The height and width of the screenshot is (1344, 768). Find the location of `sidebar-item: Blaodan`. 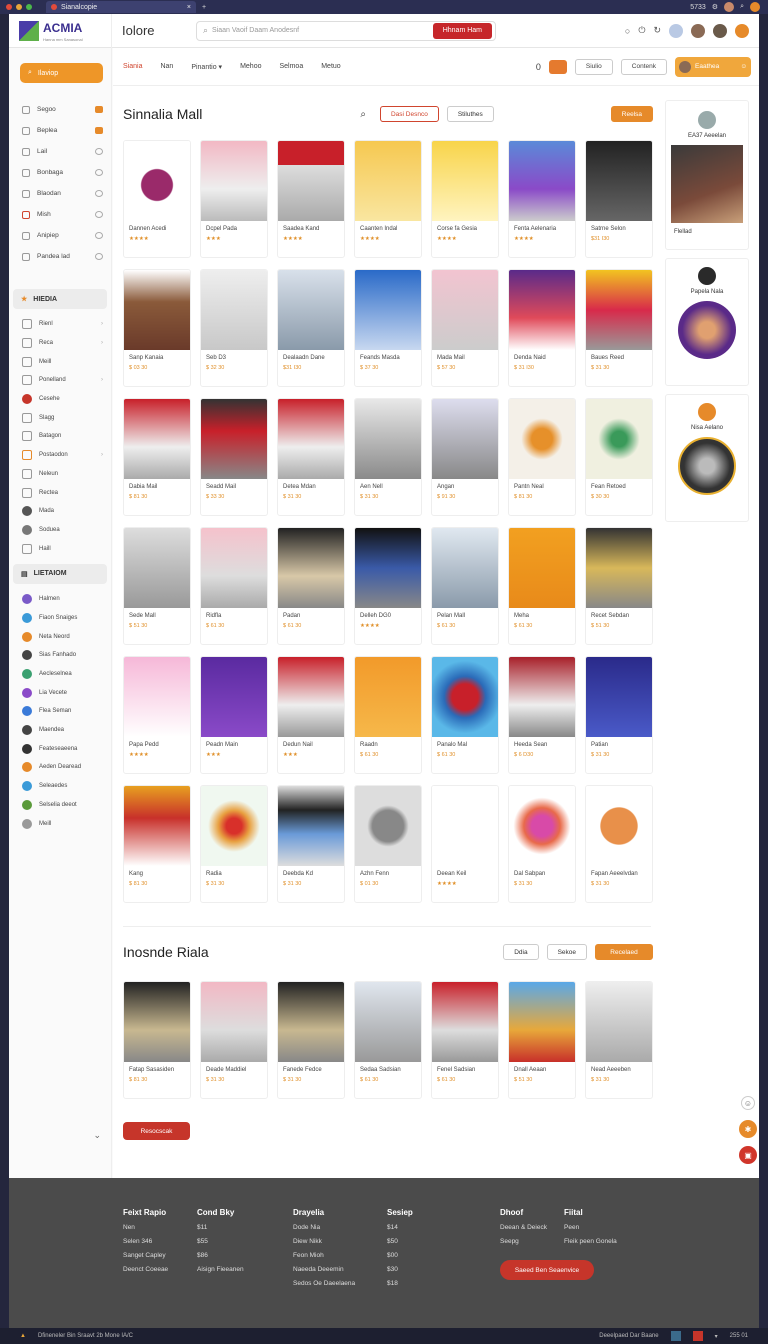

sidebar-item: Blaodan is located at coordinates (60, 193).